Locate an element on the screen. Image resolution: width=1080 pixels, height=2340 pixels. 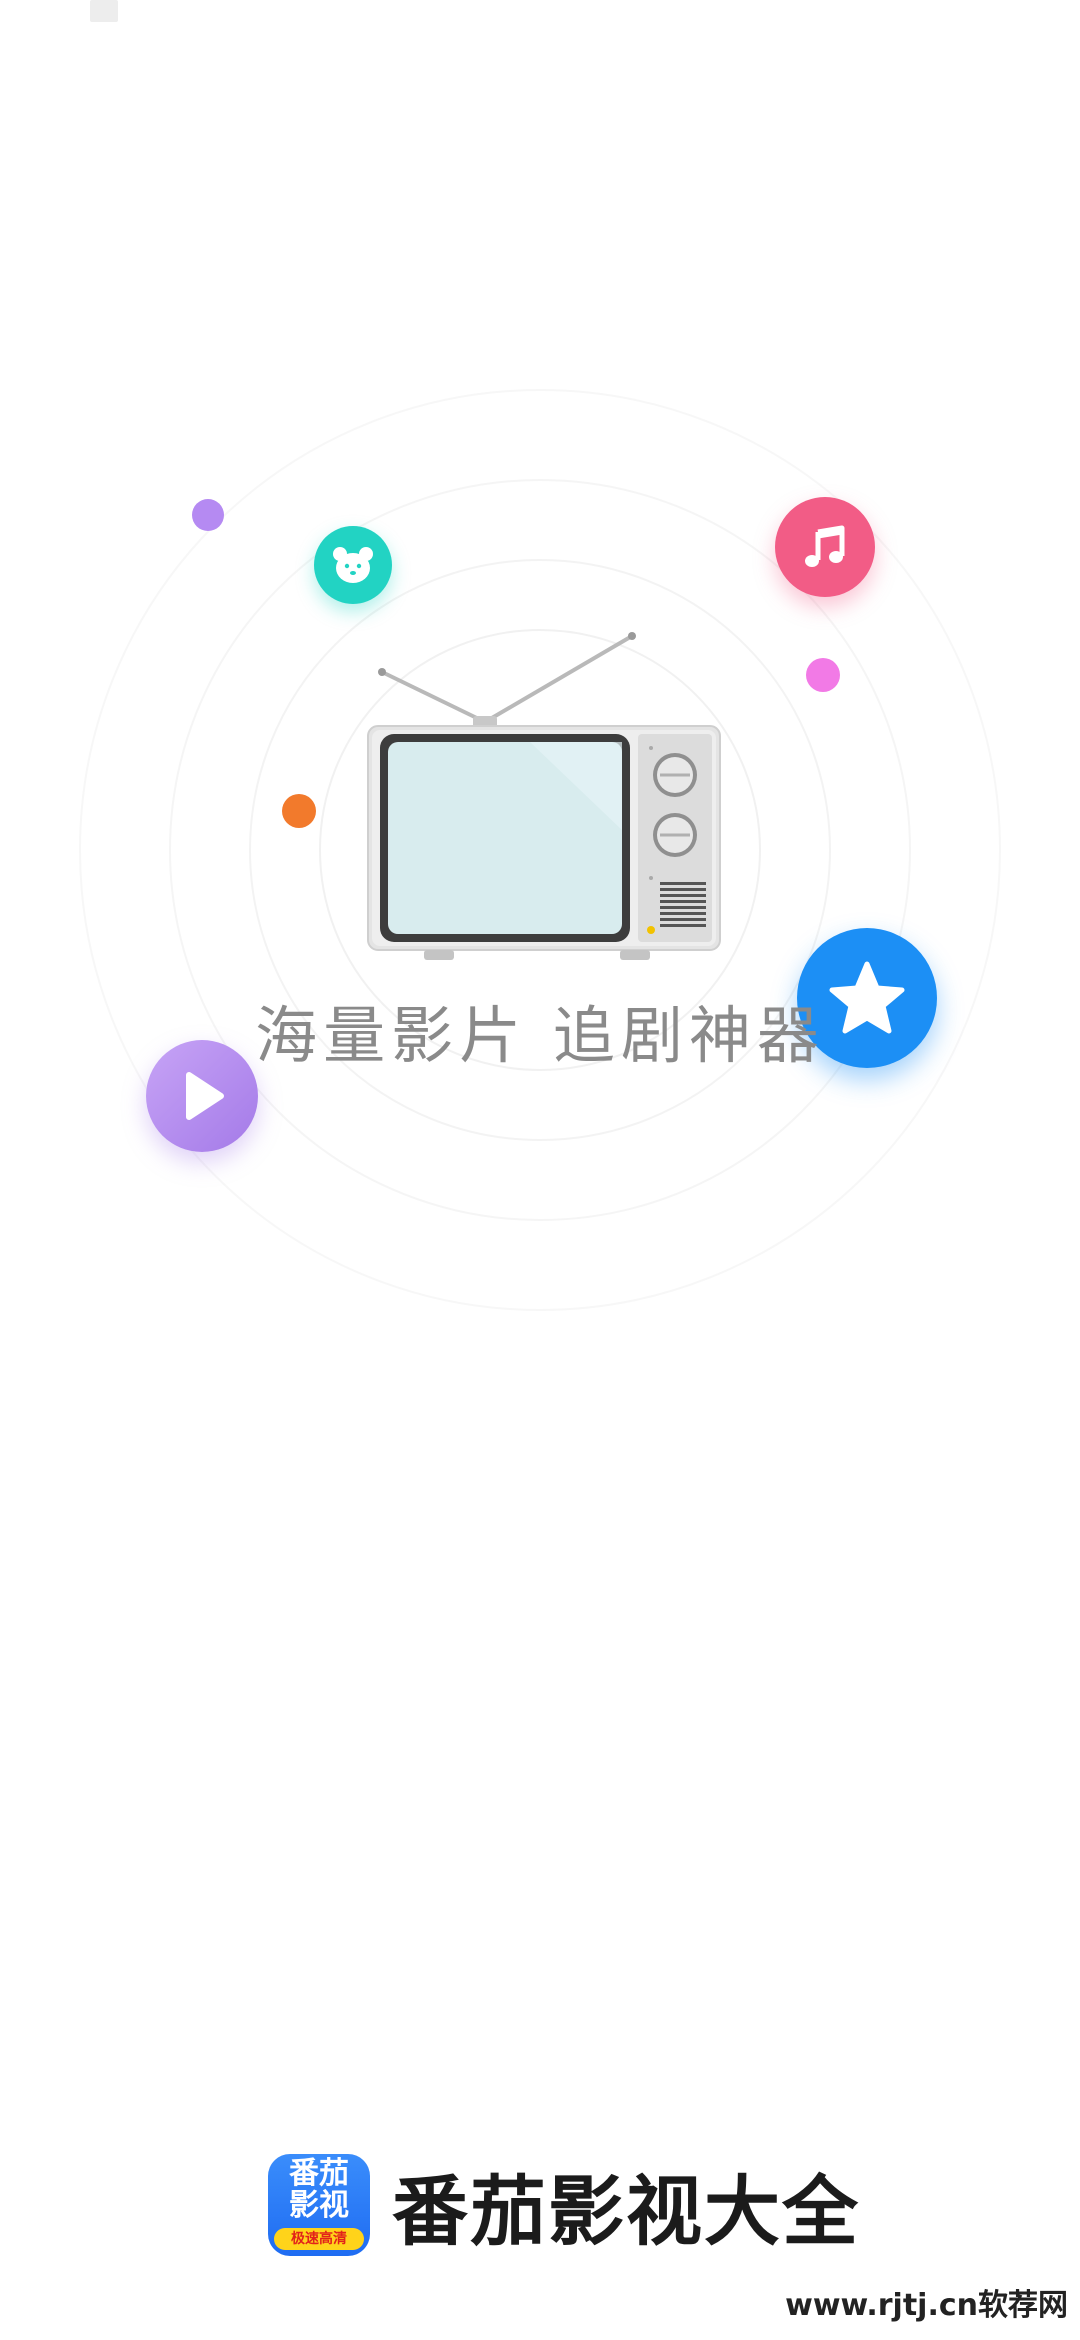
music-note-icon is located at coordinates (825, 546).